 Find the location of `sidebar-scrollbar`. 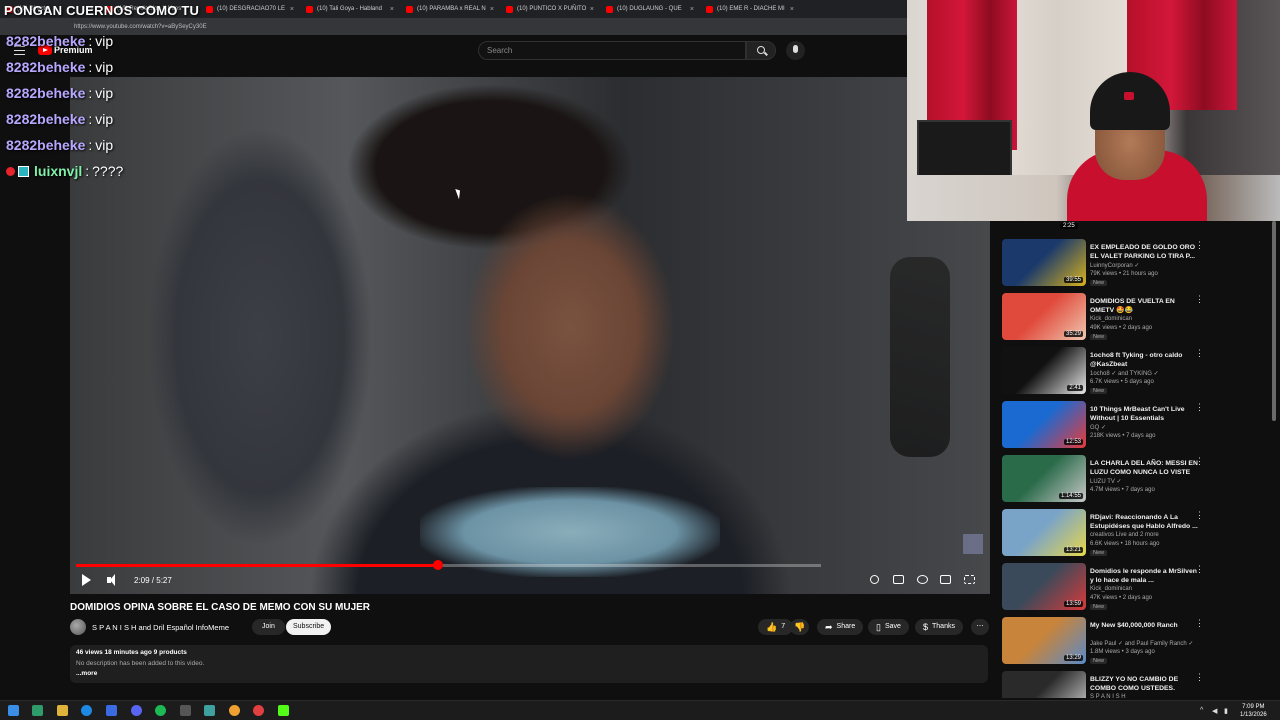

sidebar-scrollbar is located at coordinates (1274, 321).